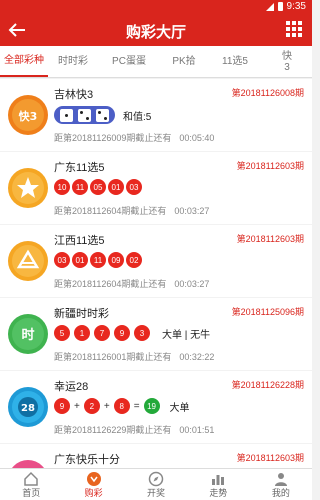 This screenshot has height=500, width=320. Describe the element at coordinates (280, 479) in the screenshot. I see `user-icon` at that location.